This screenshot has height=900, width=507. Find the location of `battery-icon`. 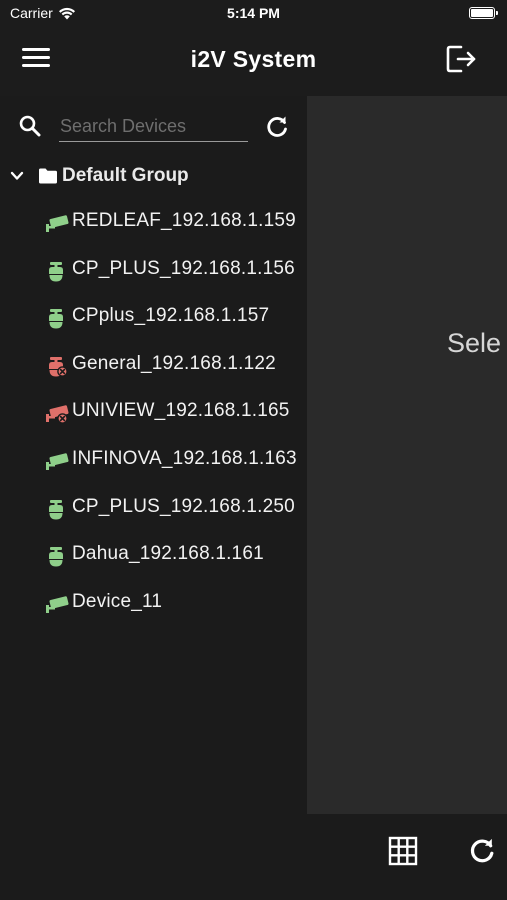

battery-icon is located at coordinates (483, 13).